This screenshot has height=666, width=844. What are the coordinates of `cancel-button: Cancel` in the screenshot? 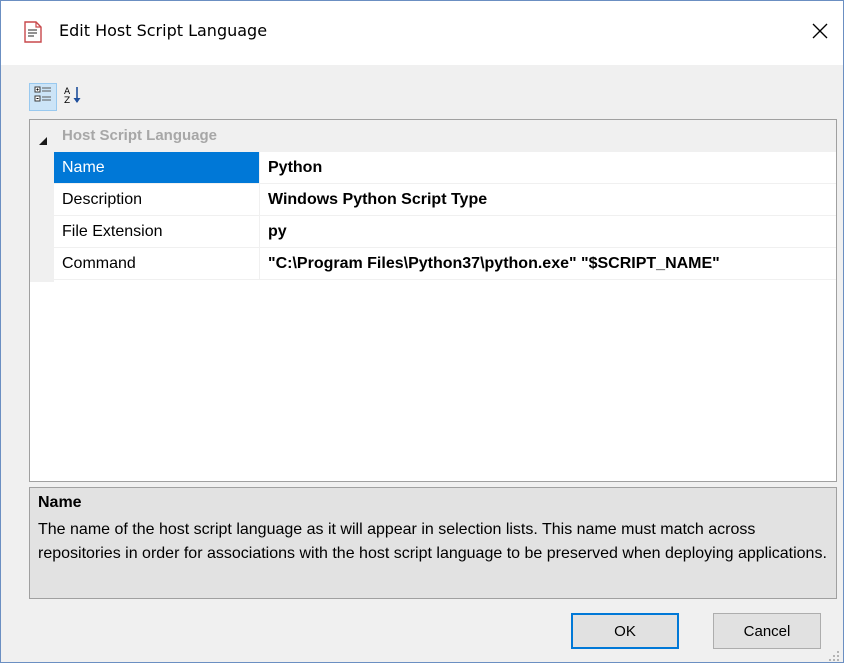 It's located at (767, 631).